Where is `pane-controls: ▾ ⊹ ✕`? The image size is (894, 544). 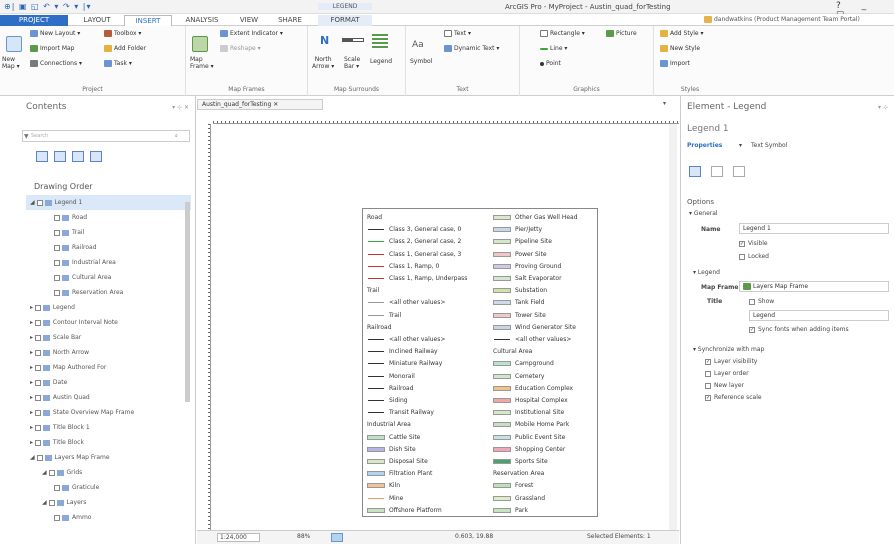
pane-controls: ▾ ⊹ ✕ is located at coordinates (180, 107).